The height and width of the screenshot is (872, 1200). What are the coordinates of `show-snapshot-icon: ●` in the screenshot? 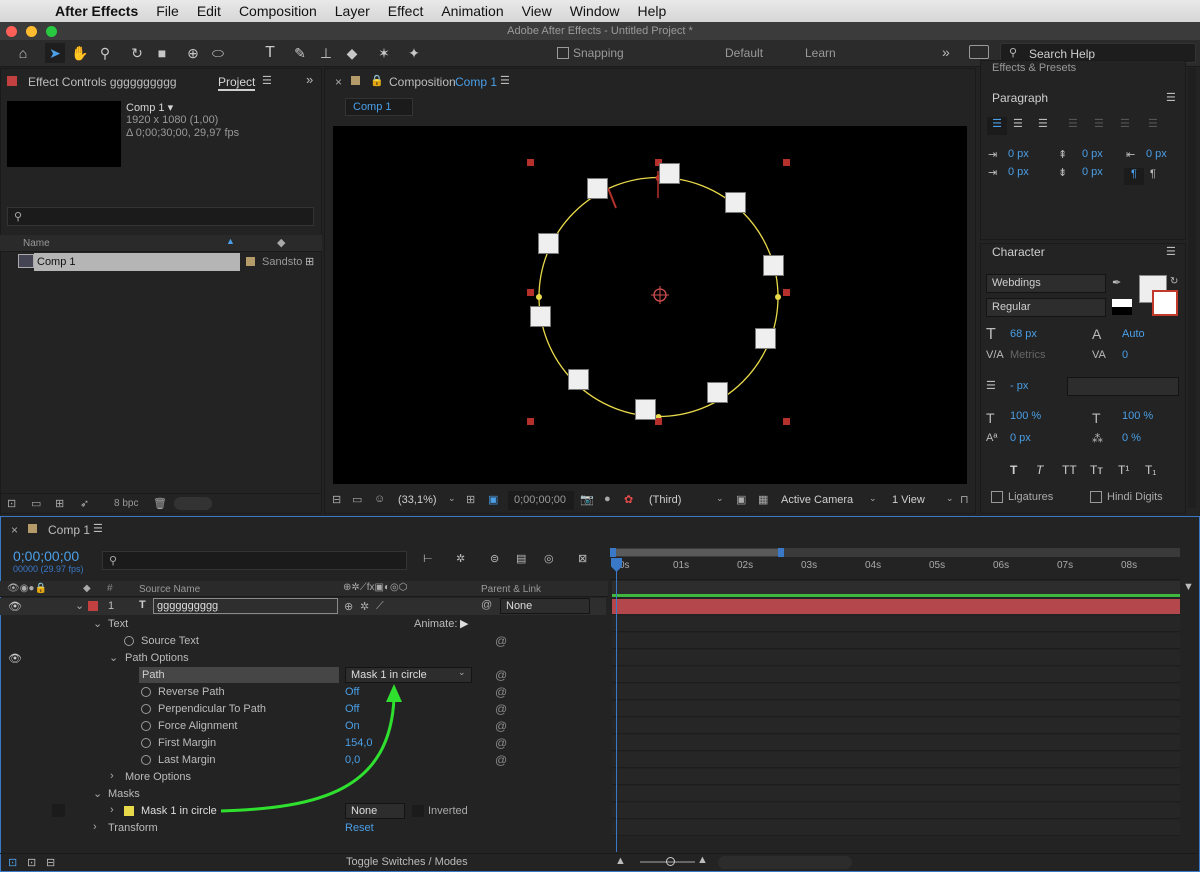 It's located at (607, 499).